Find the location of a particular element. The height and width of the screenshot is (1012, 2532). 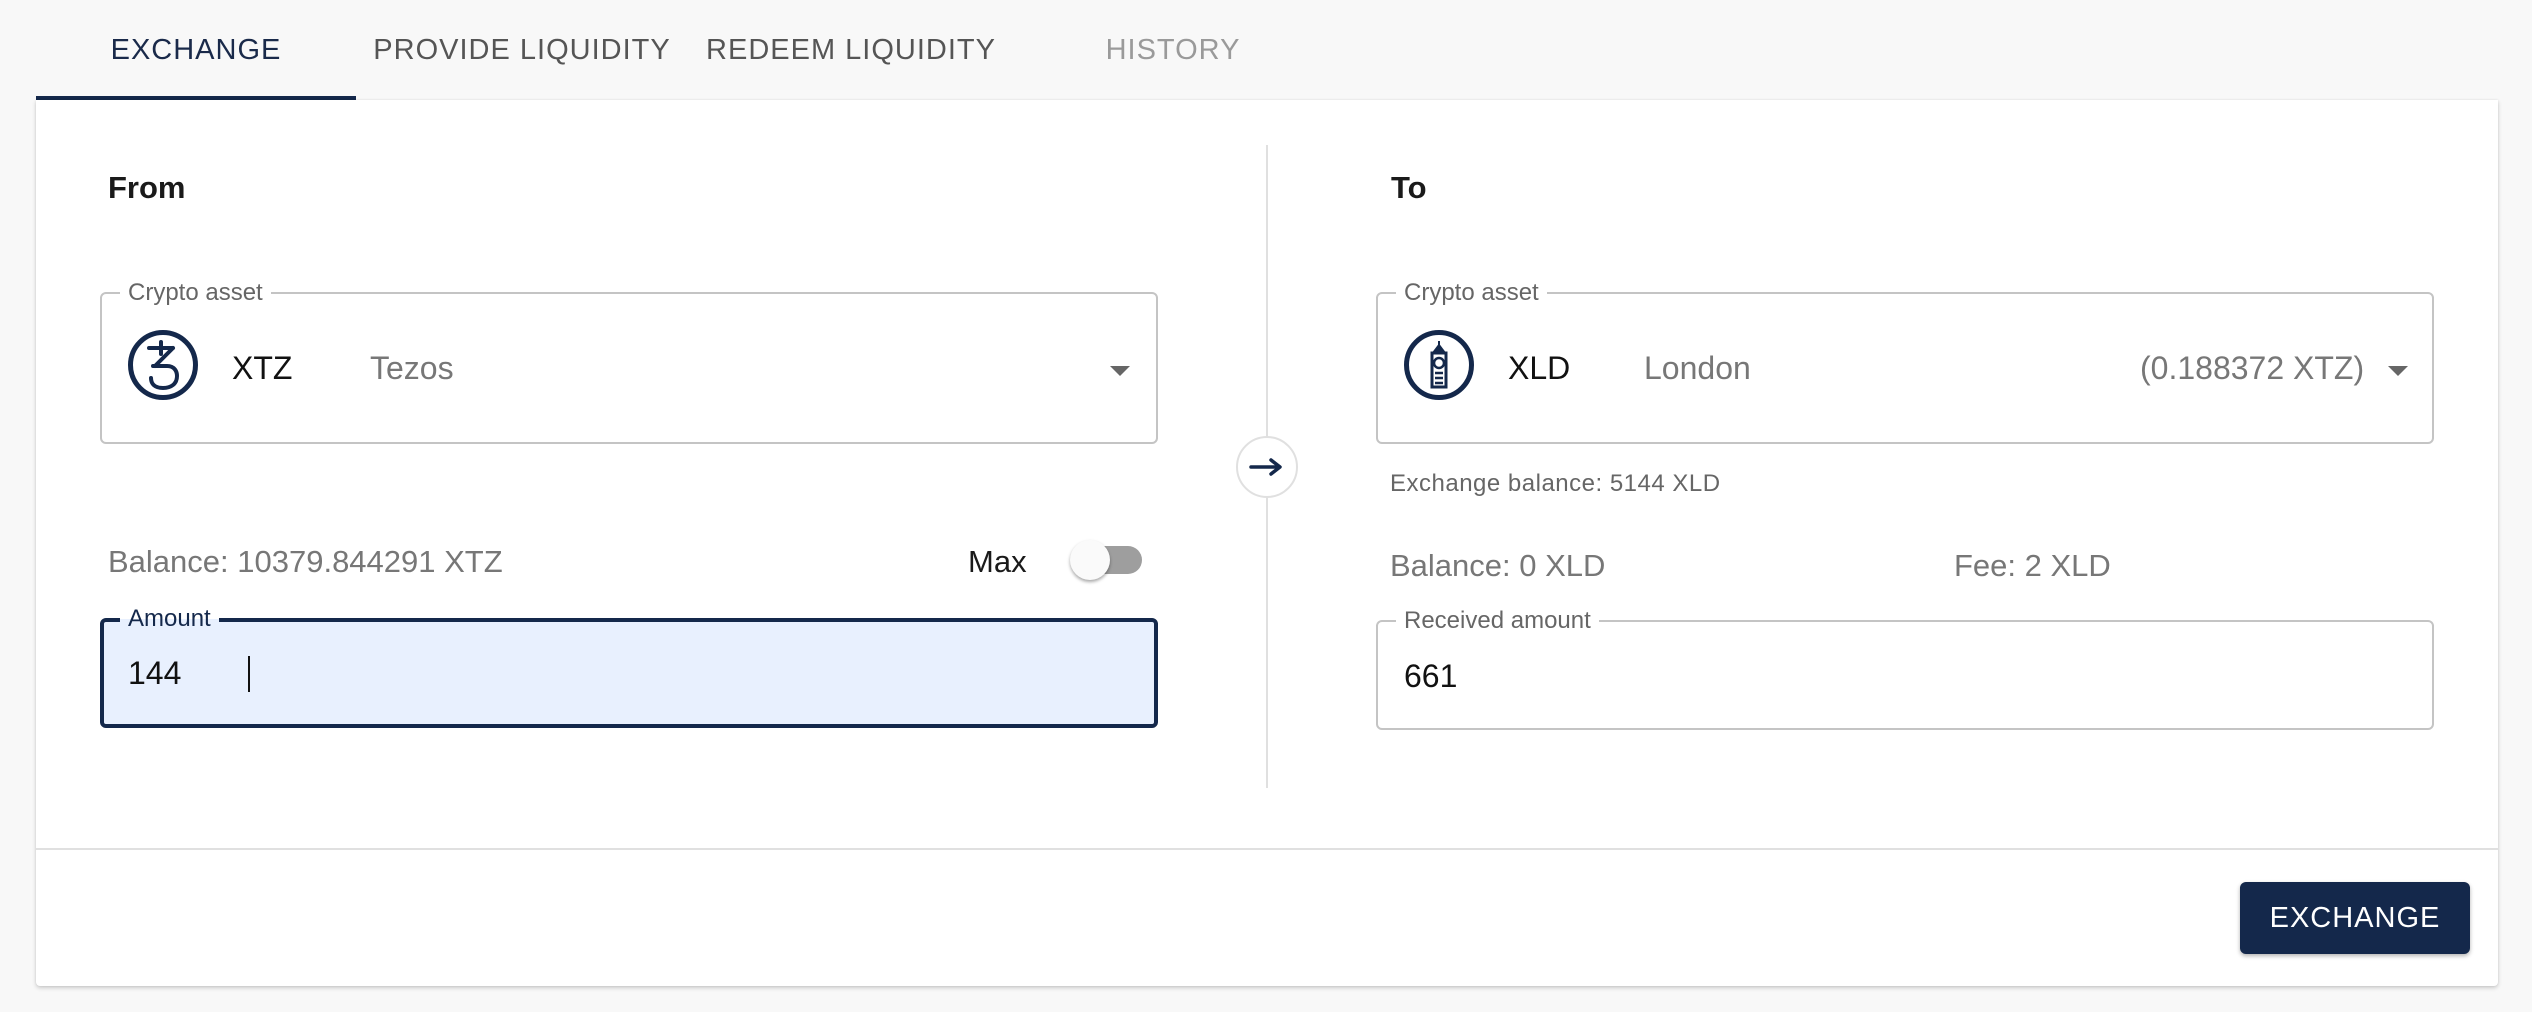

amount-field: Amount is located at coordinates (629, 667).